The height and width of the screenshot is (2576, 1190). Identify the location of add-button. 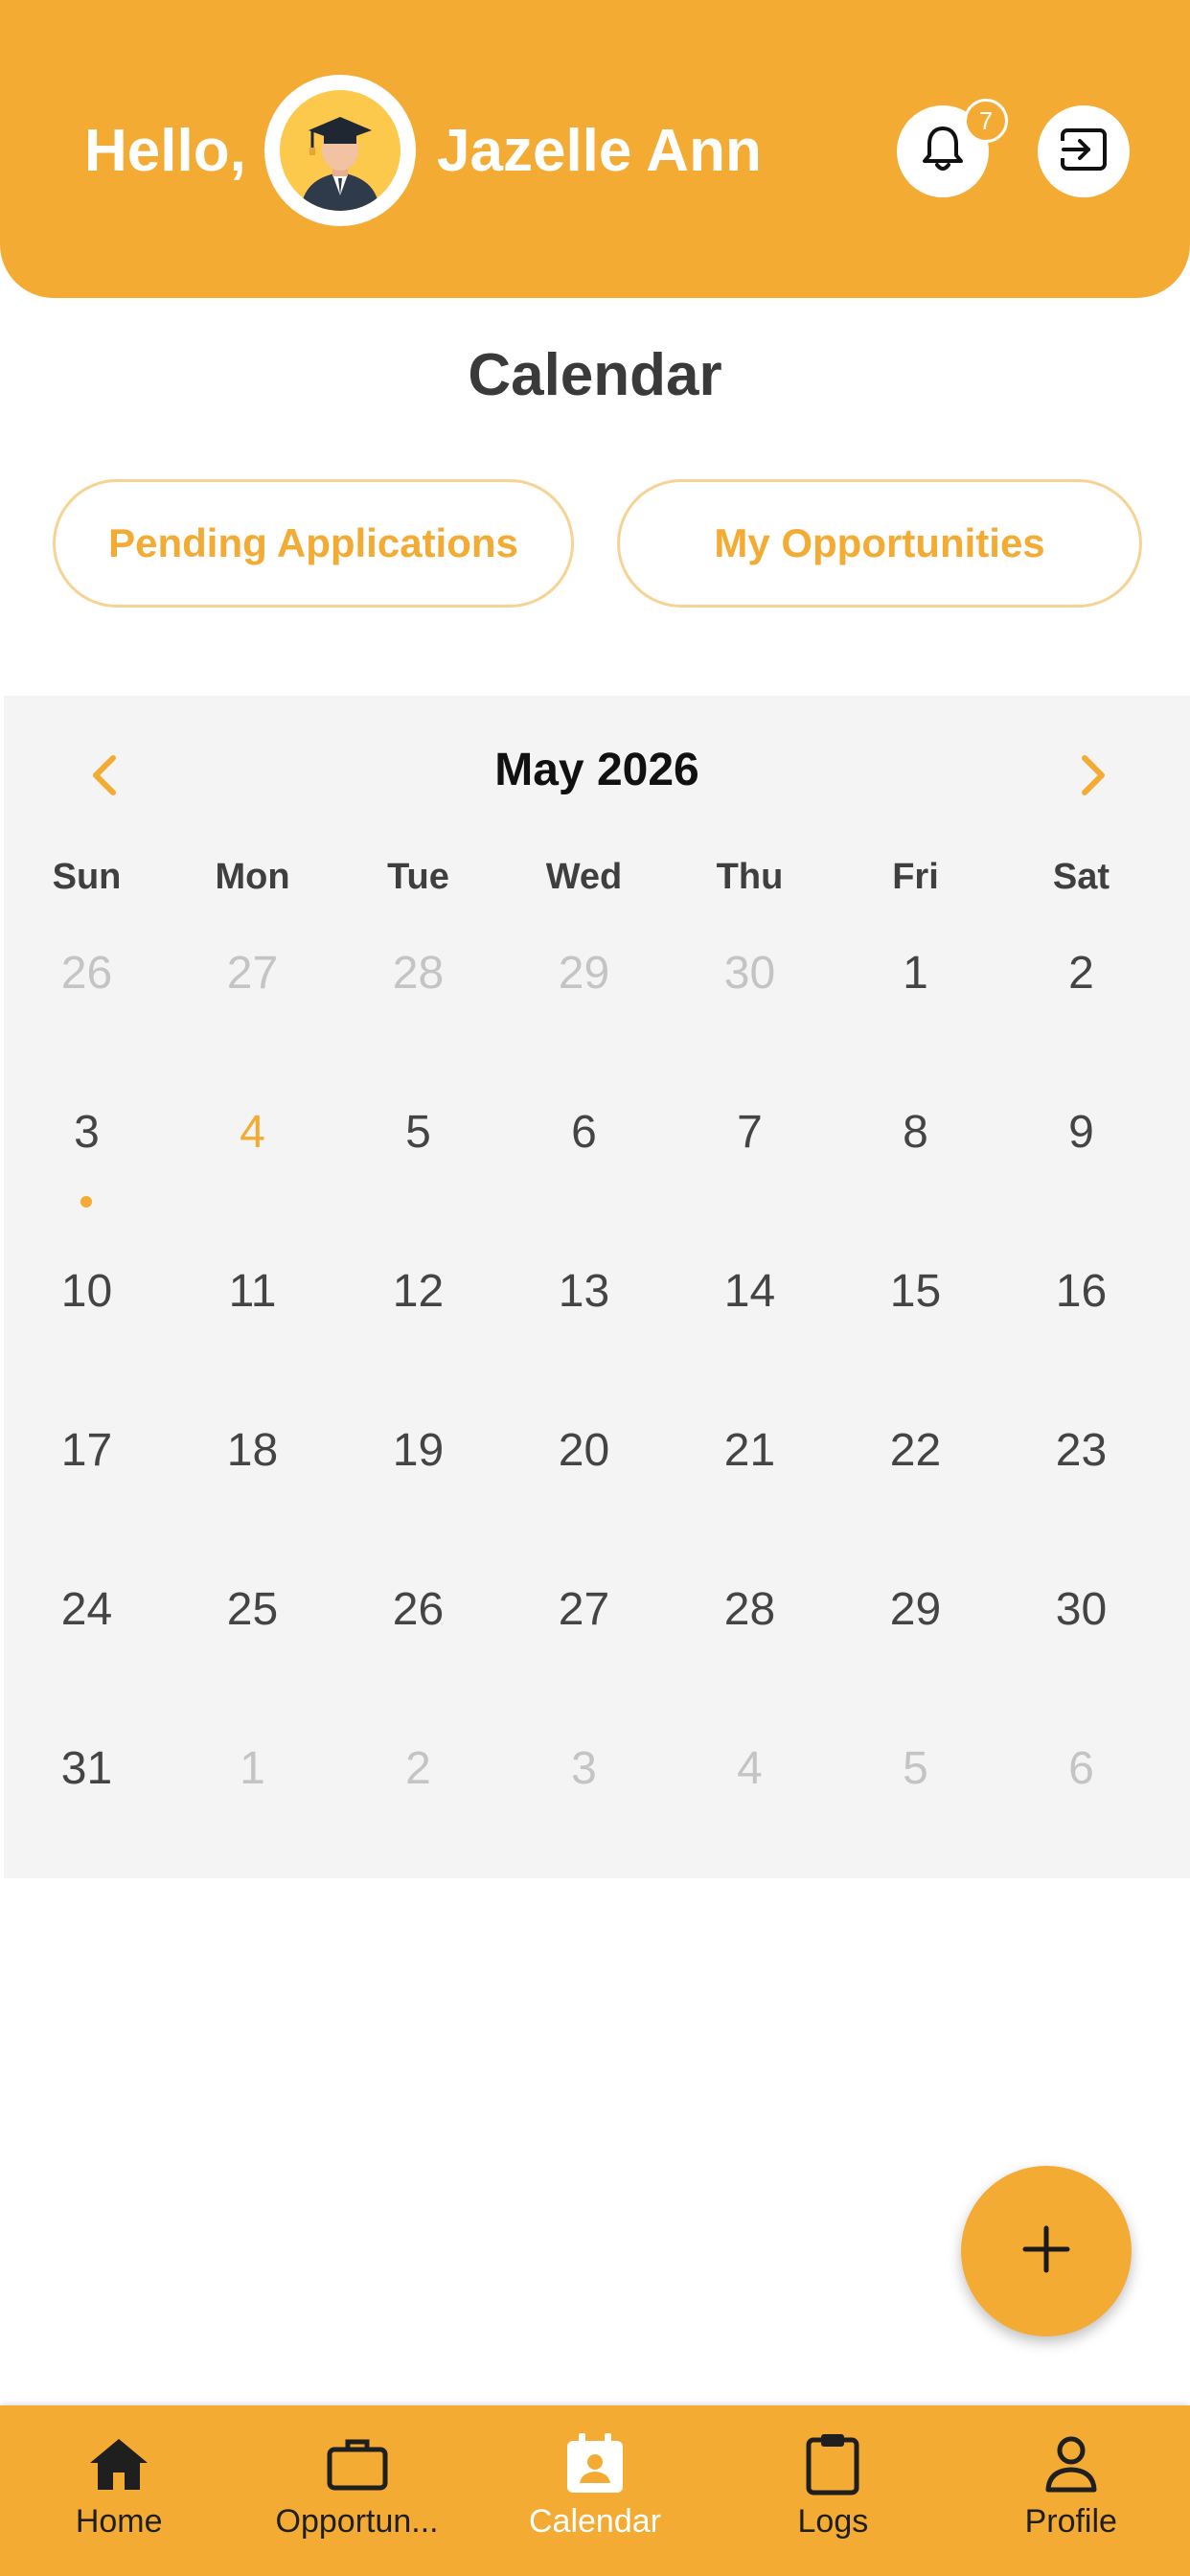
(1046, 2251).